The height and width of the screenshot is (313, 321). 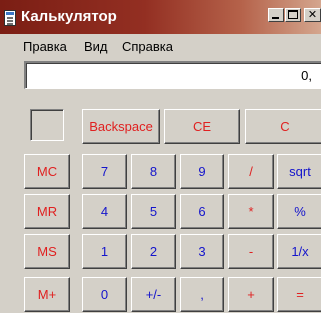 I want to click on percent-button: %, so click(x=299, y=211).